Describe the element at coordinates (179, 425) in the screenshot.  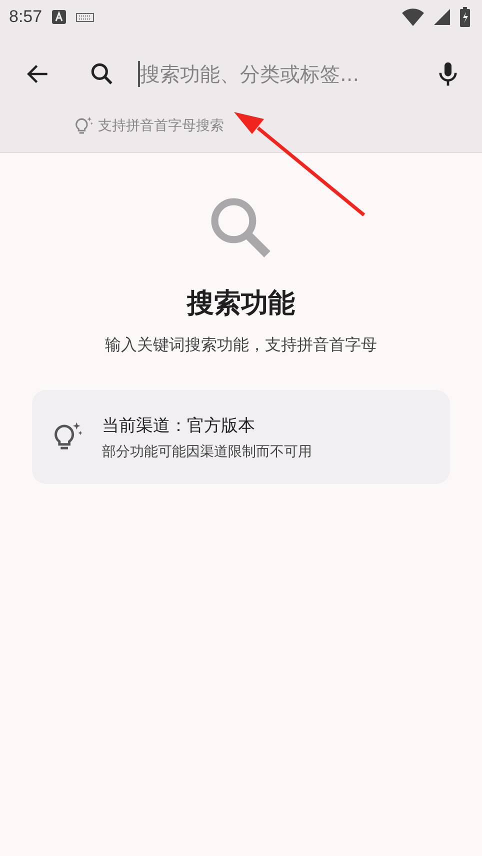
I see `channel-title: 当前渠道：官方版本` at that location.